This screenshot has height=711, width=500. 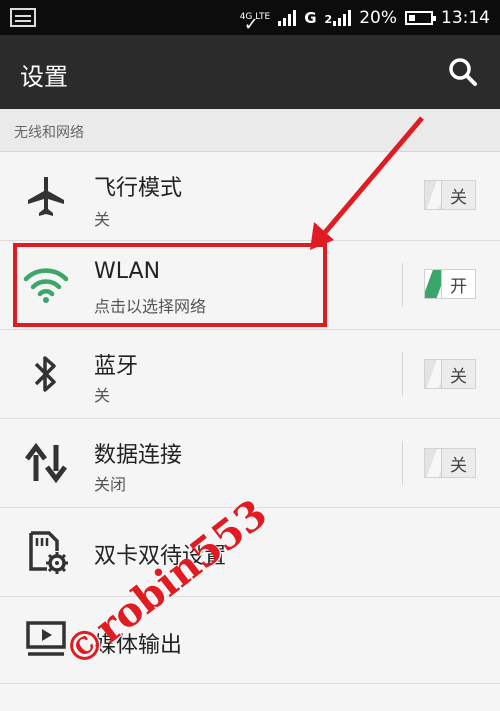 I want to click on annotation-arrow, so click(x=367, y=183).